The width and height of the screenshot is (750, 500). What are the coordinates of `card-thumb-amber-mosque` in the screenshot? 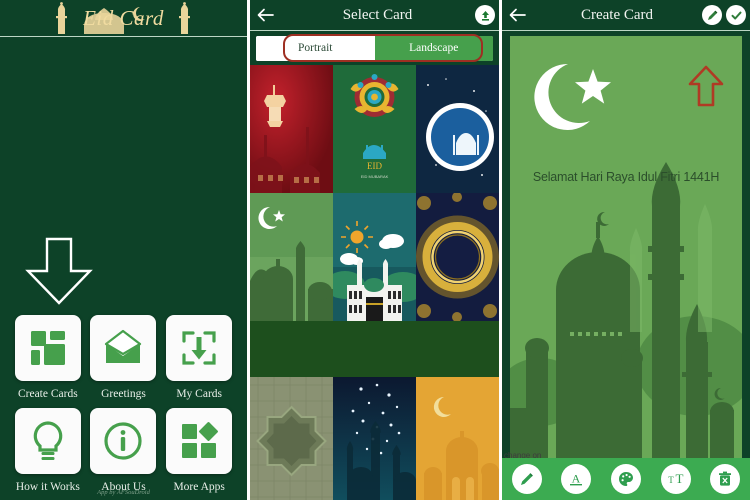 It's located at (457, 438).